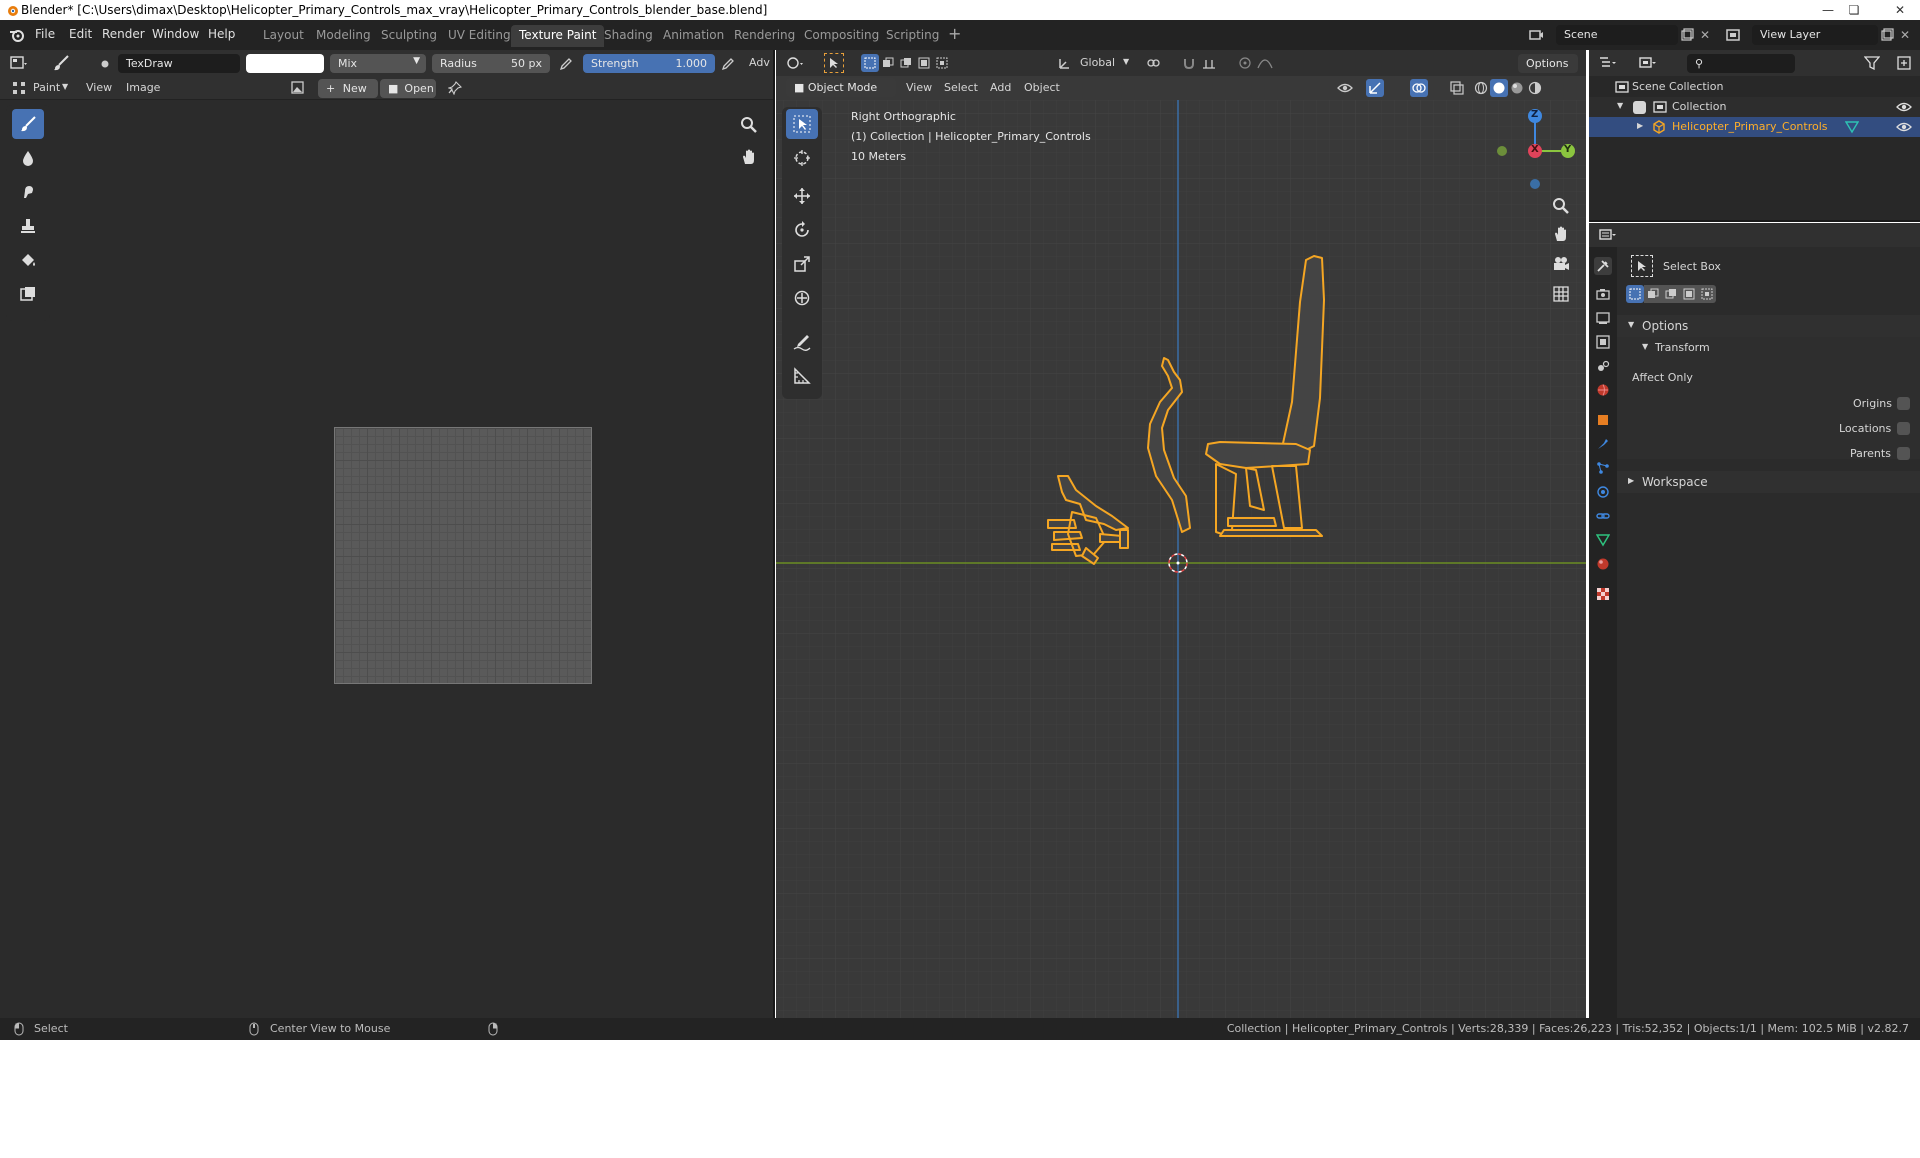 This screenshot has height=1158, width=1920. What do you see at coordinates (1603, 444) in the screenshot?
I see `modifiers-tab-icon` at bounding box center [1603, 444].